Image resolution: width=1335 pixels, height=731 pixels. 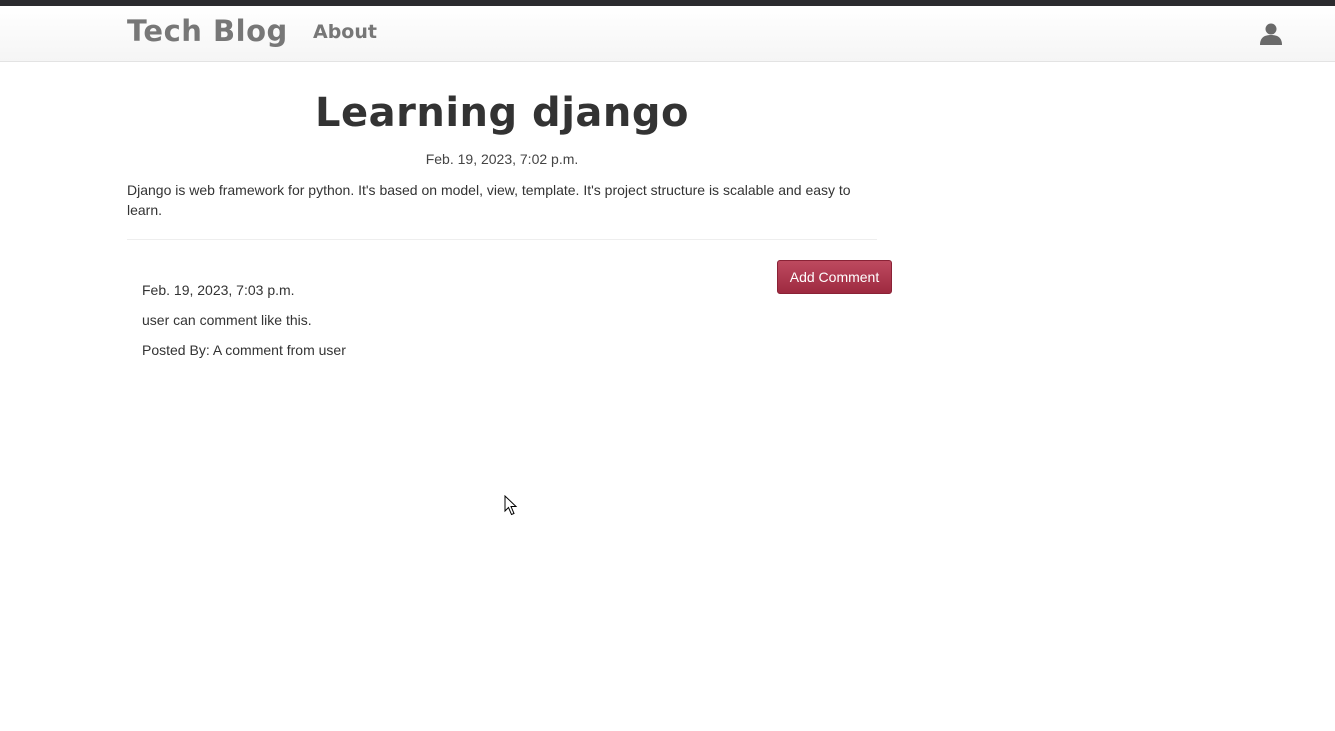 What do you see at coordinates (667, 34) in the screenshot?
I see `navbar: Tech Blog About` at bounding box center [667, 34].